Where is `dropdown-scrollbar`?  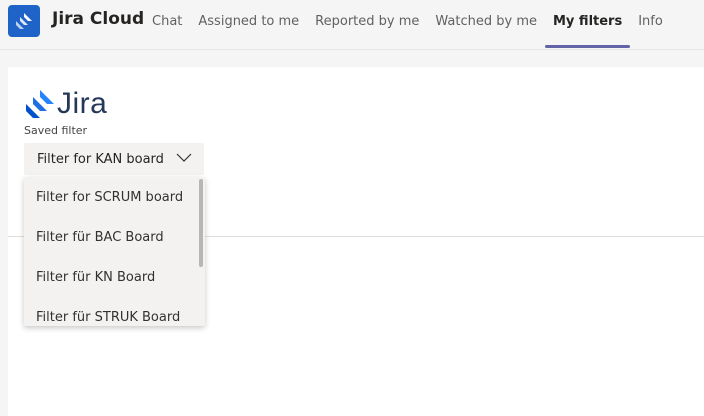
dropdown-scrollbar is located at coordinates (201, 223).